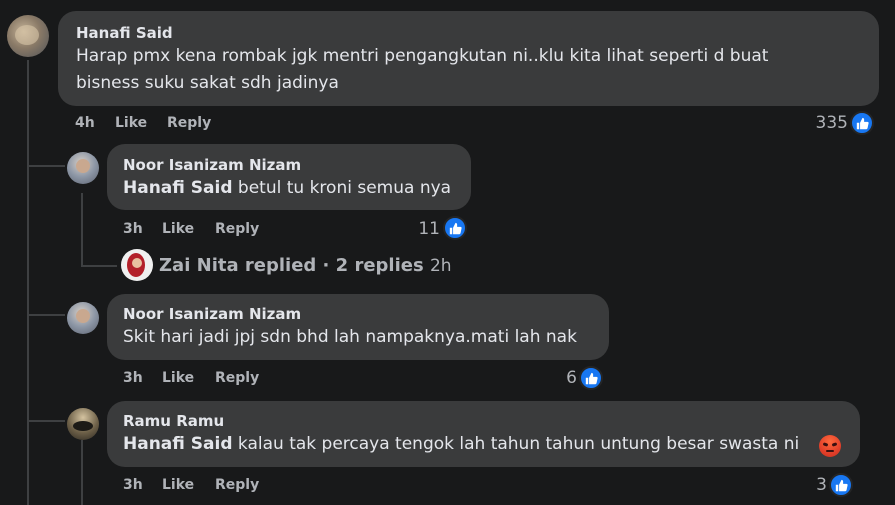  Describe the element at coordinates (28, 282) in the screenshot. I see `thread-line-main` at that location.